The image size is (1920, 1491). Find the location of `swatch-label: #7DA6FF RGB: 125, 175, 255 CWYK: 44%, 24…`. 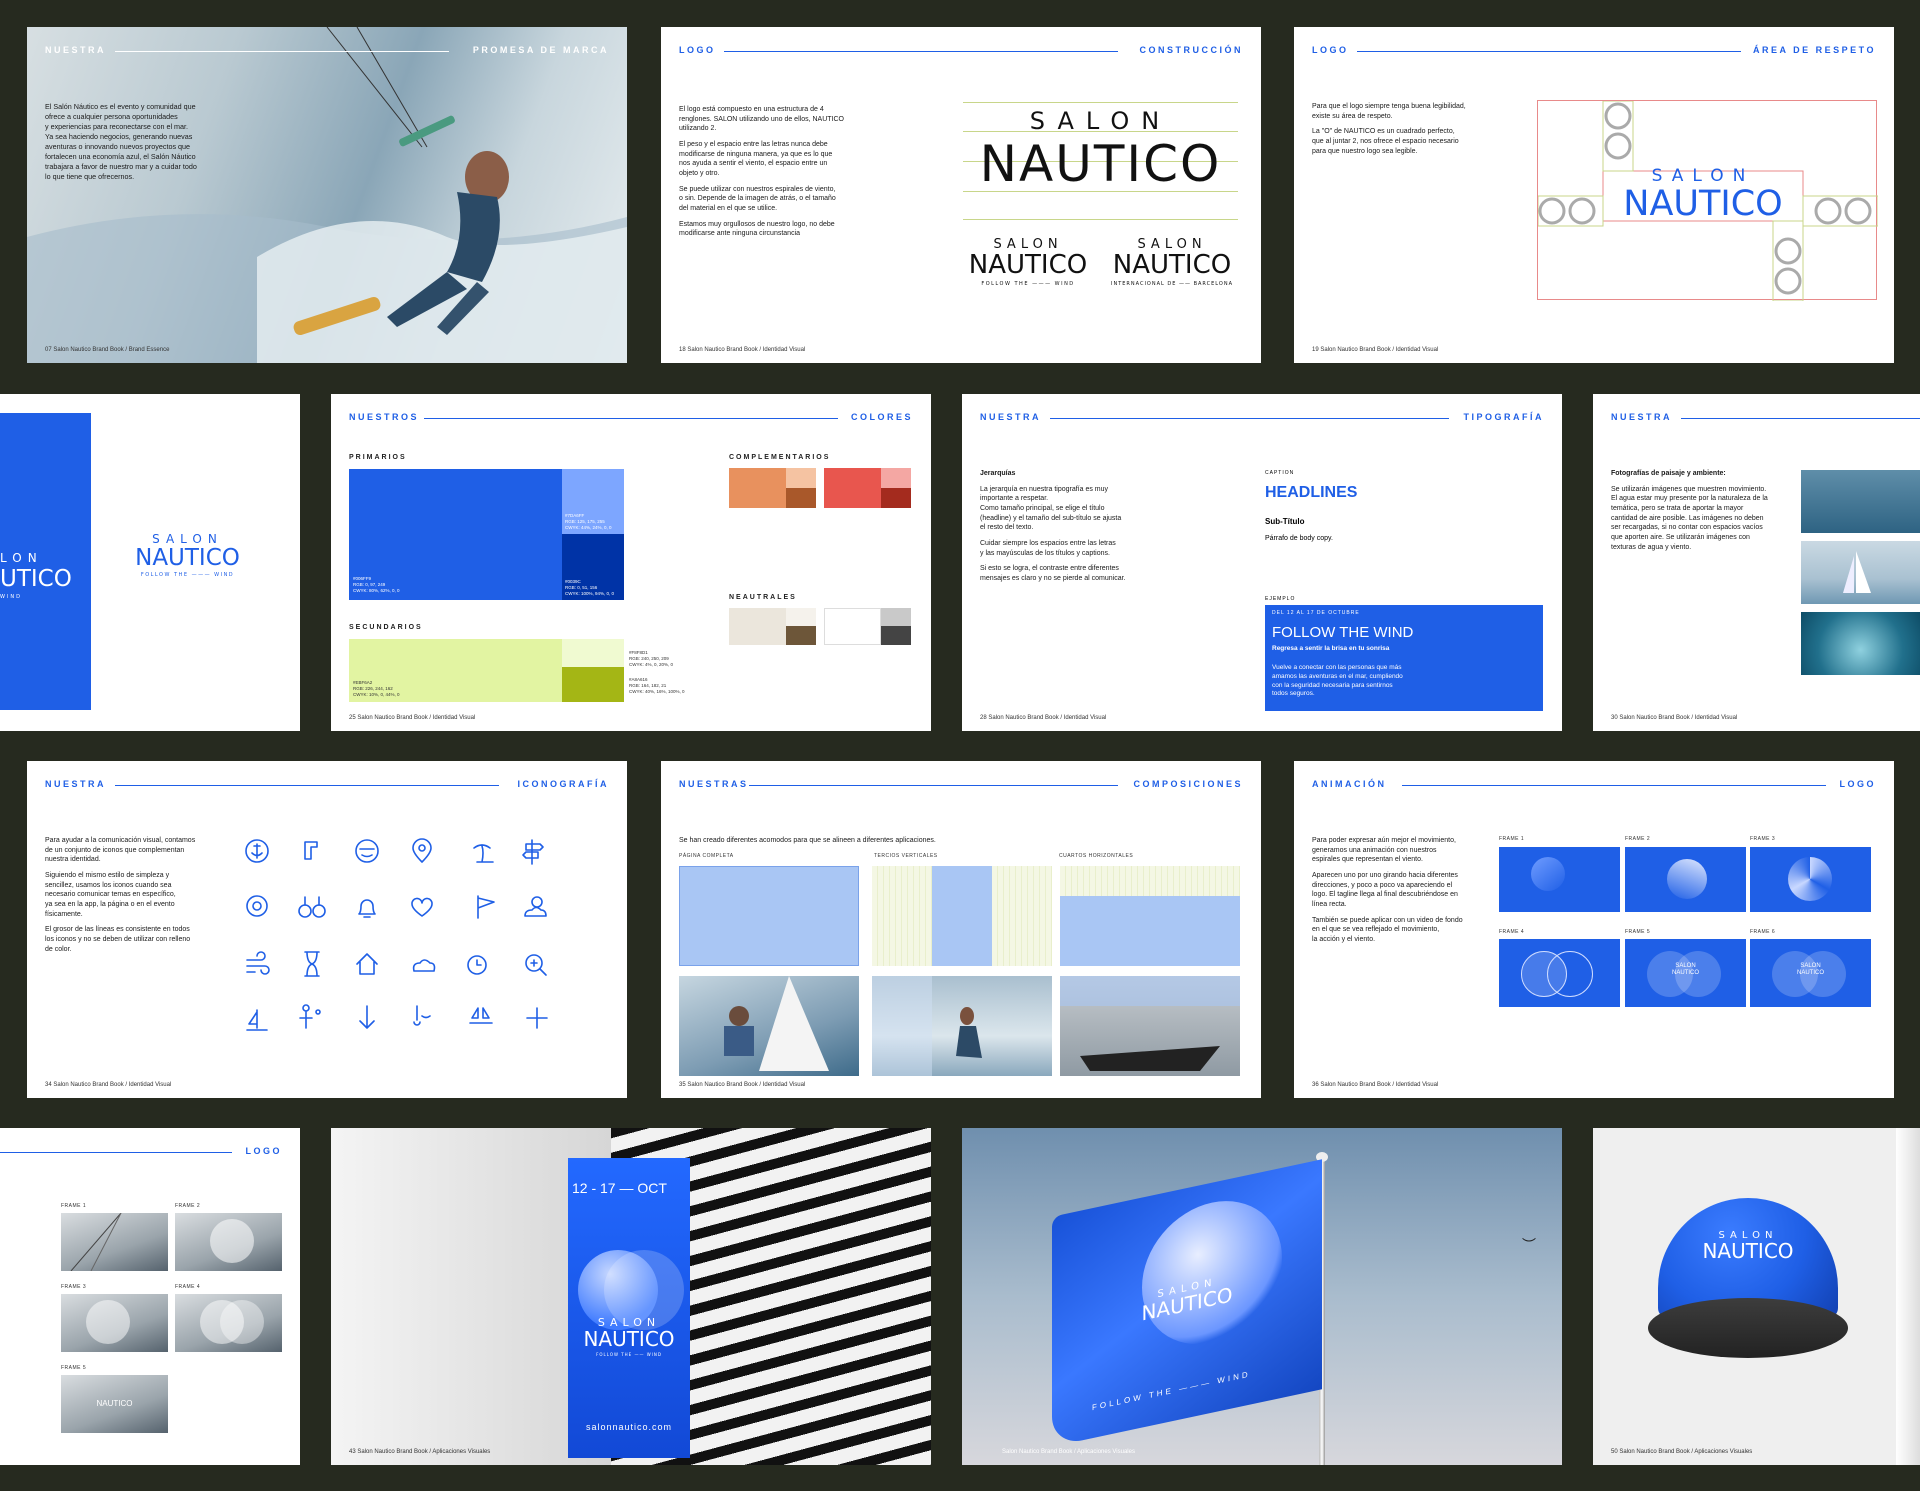

swatch-label: #7DA6FF RGB: 125, 175, 255 CWYK: 44%, 24… is located at coordinates (588, 522).